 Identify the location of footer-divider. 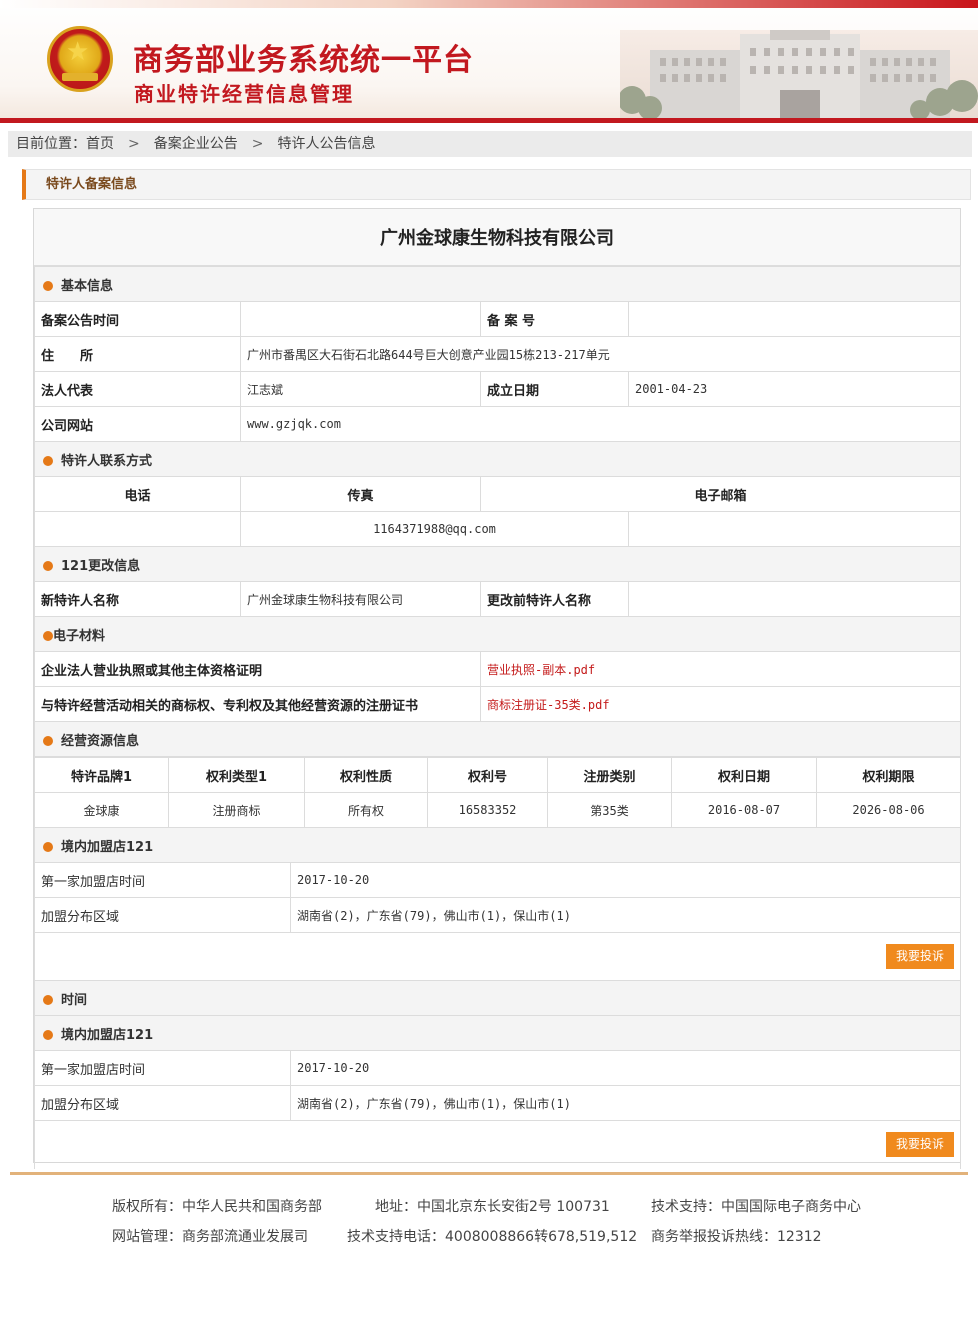
(489, 1173).